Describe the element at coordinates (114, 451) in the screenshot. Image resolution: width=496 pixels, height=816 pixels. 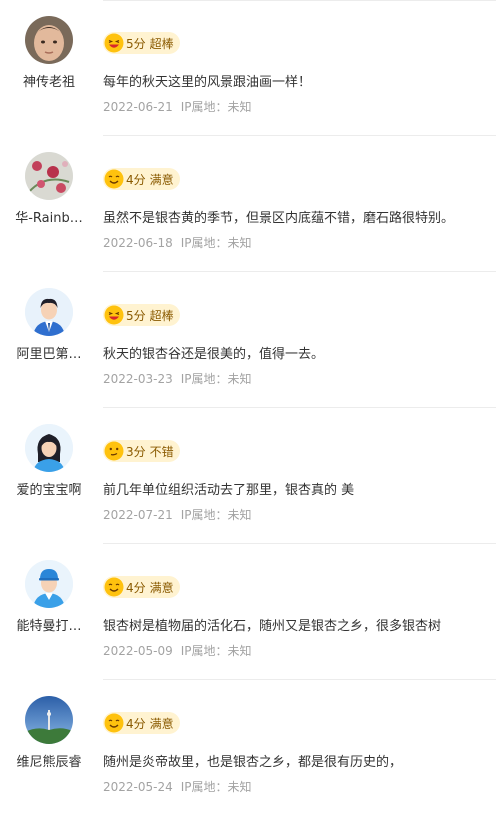
I see `neutral-emoji-icon` at that location.